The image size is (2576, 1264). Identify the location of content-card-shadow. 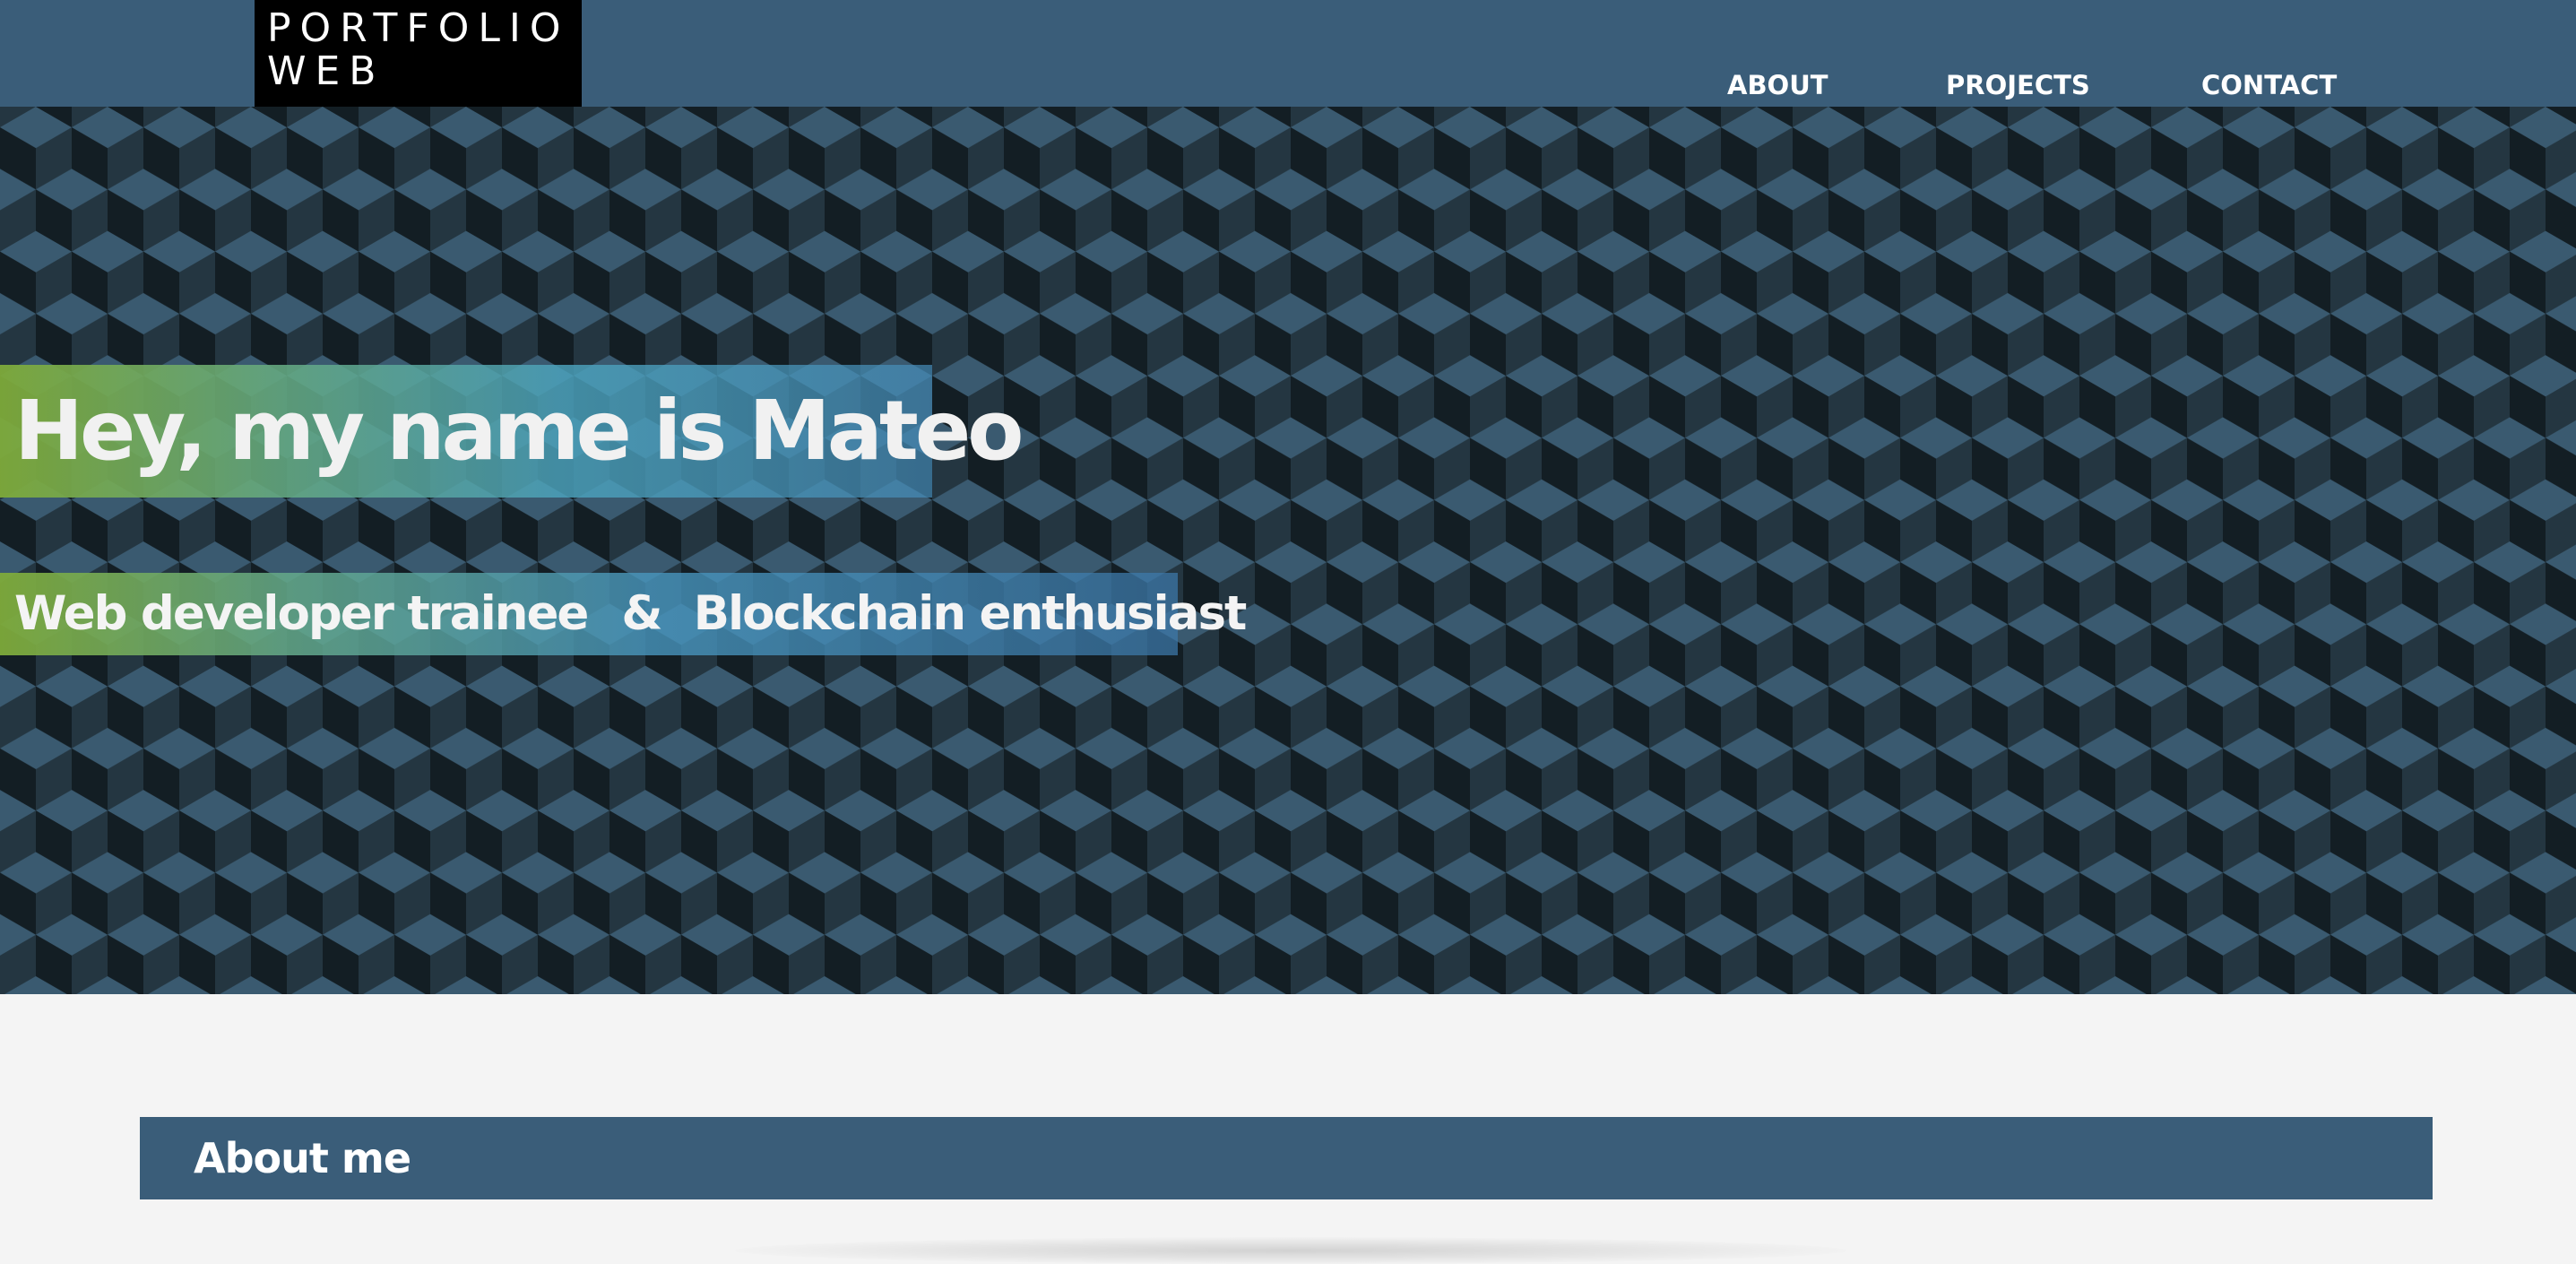
(1290, 1250).